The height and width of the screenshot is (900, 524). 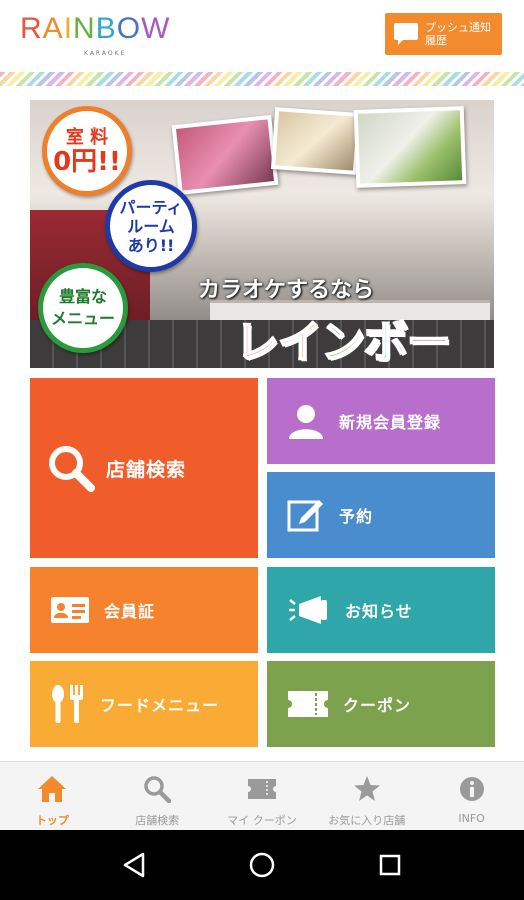 I want to click on tab-label: マイ クーポン, so click(x=262, y=820).